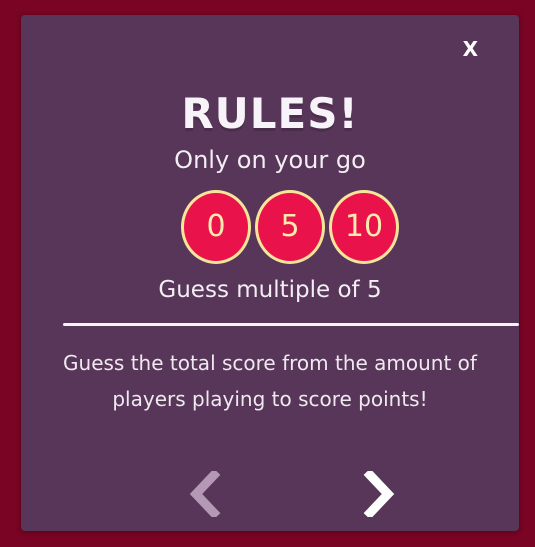 This screenshot has height=547, width=535. I want to click on next-button, so click(378, 494).